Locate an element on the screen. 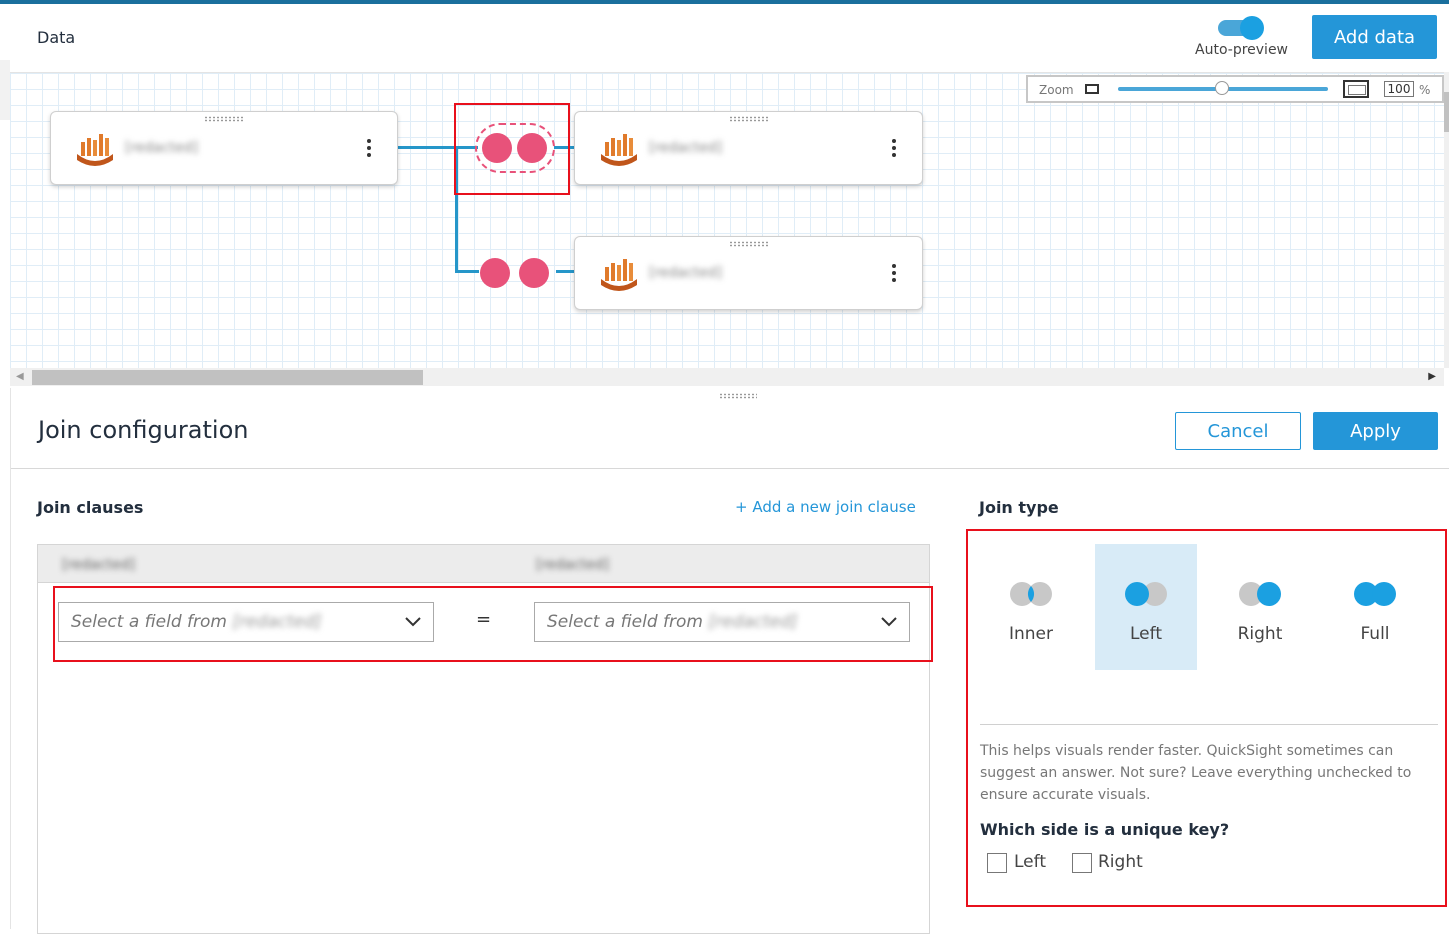  zoom-unit: % is located at coordinates (1425, 90).